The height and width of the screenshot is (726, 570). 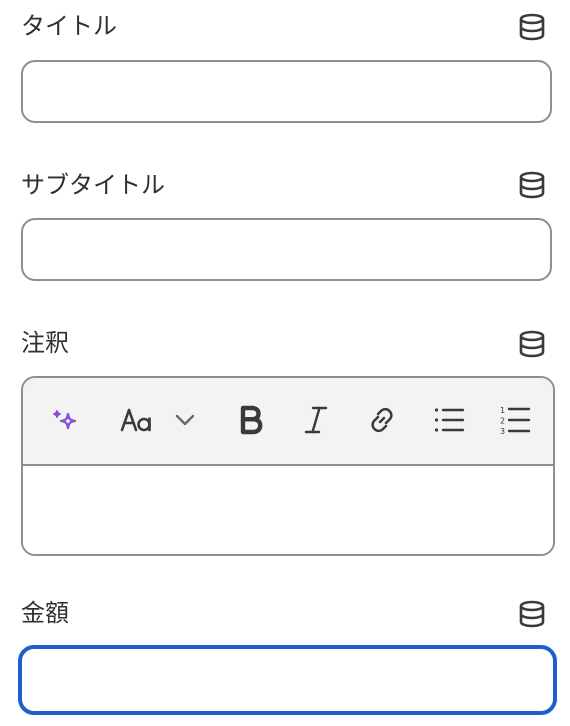 What do you see at coordinates (65, 420) in the screenshot?
I see `sparkle-icon` at bounding box center [65, 420].